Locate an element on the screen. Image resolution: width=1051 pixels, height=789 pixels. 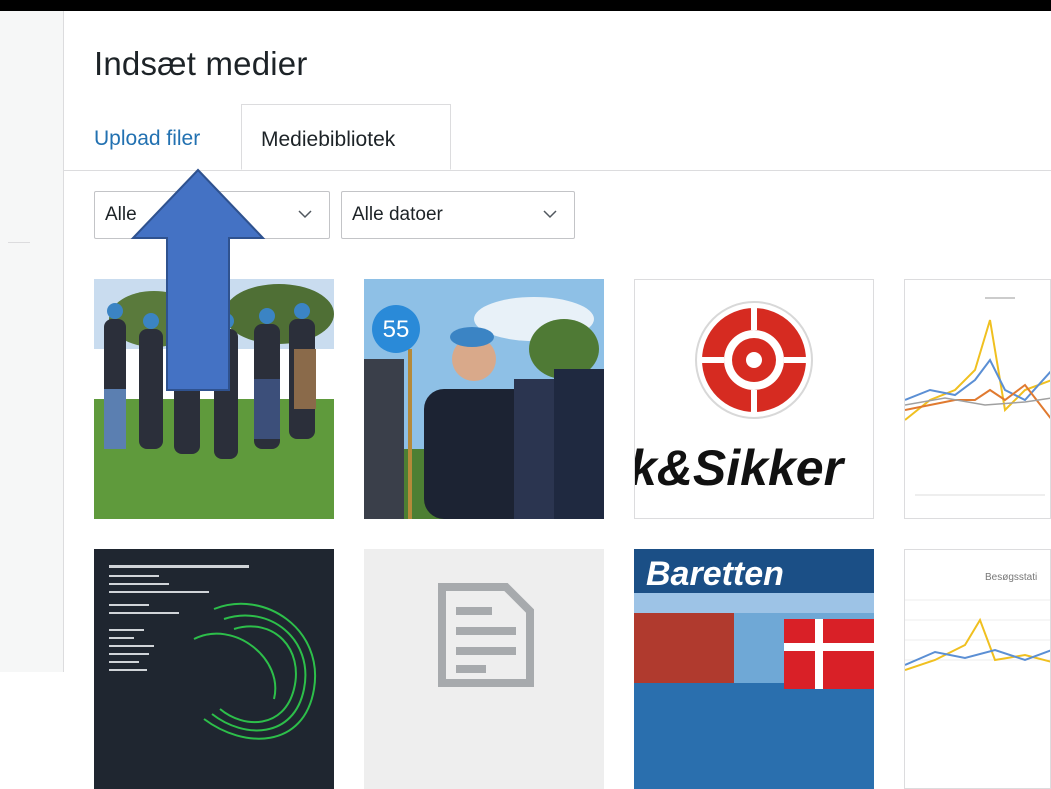
document-thumbnail-image is located at coordinates (214, 669).